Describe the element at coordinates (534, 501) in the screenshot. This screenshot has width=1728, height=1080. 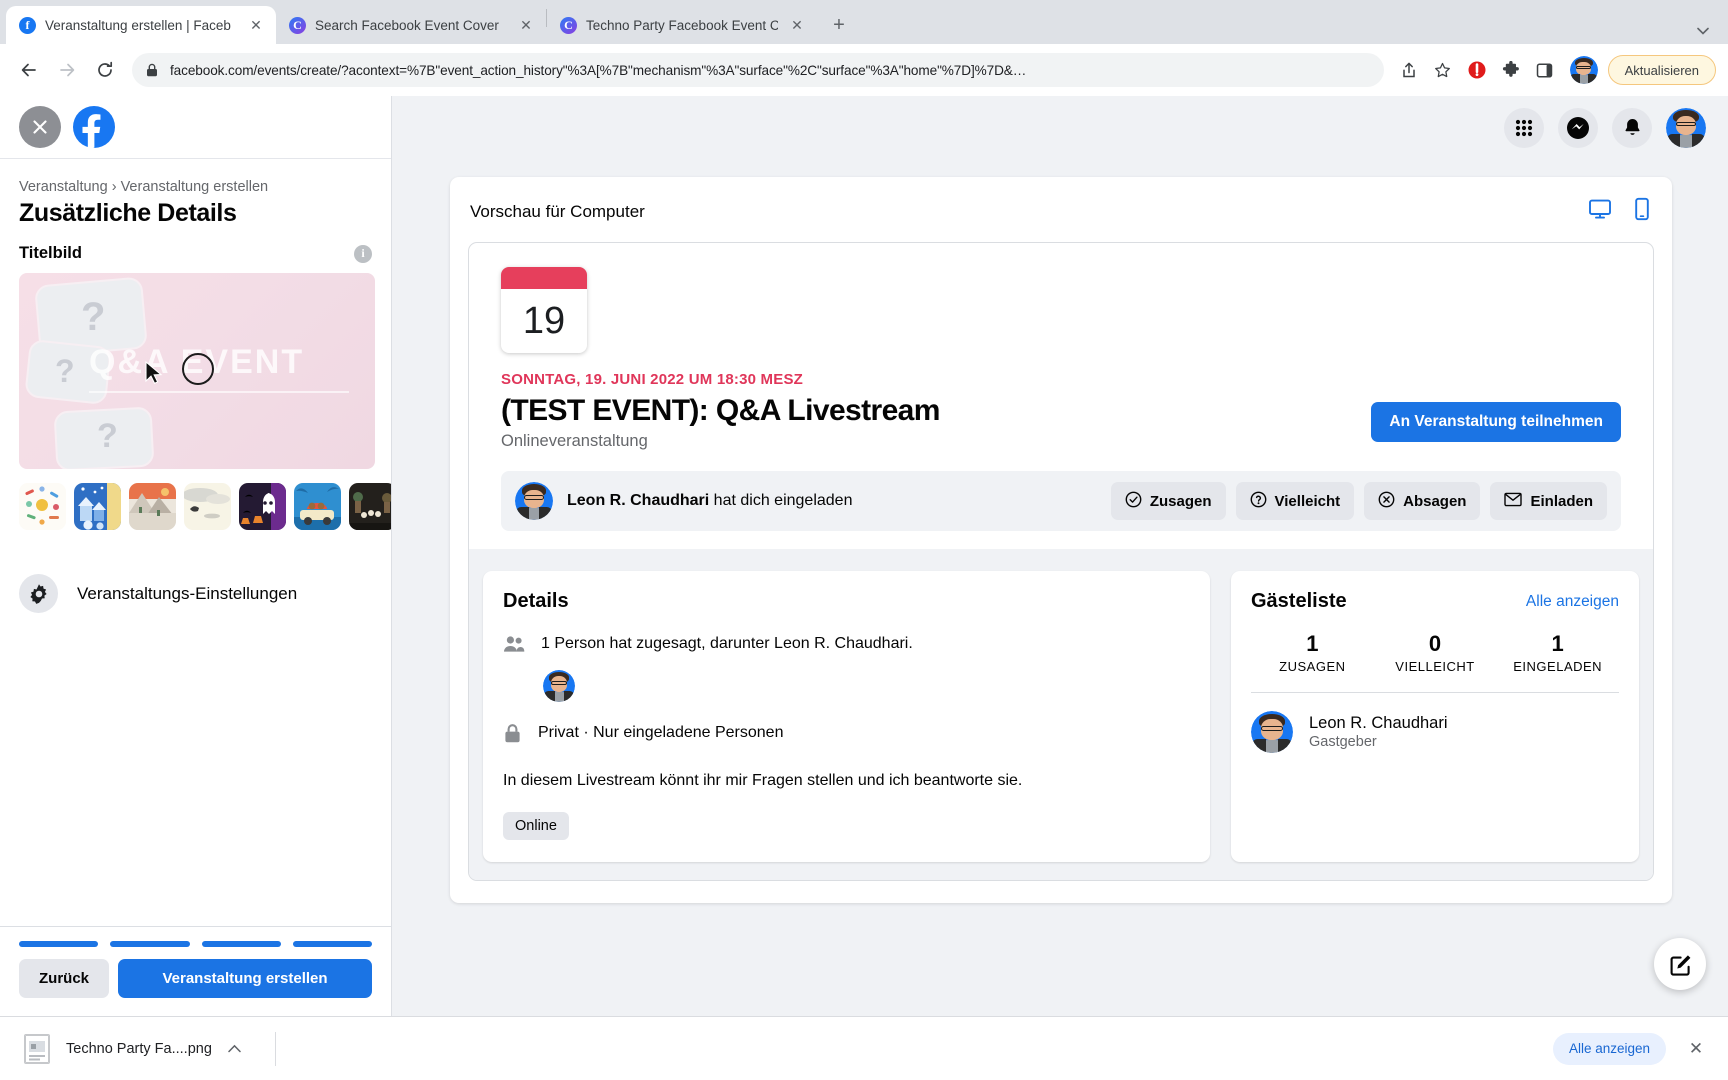
I see `host-avatar` at that location.